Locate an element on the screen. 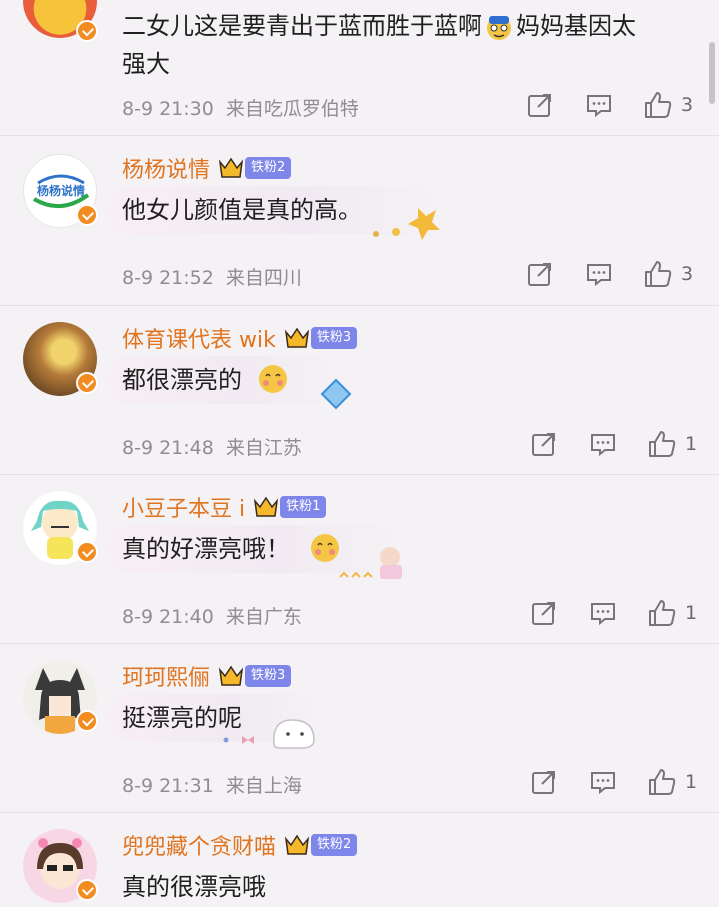 Image resolution: width=719 pixels, height=907 pixels. user-name: 杨杨说情 铁粉2 is located at coordinates (207, 168).